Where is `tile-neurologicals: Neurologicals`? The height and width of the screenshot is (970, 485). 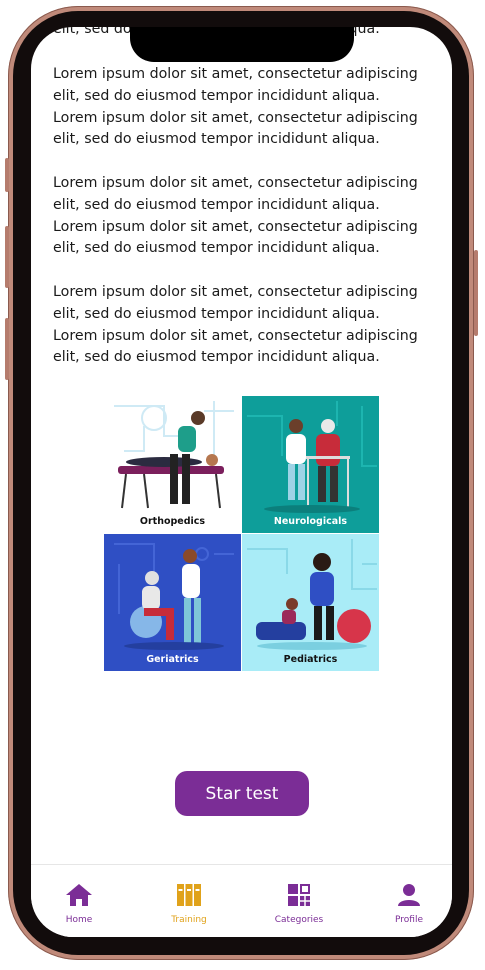
tile-neurologicals: Neurologicals is located at coordinates (310, 464).